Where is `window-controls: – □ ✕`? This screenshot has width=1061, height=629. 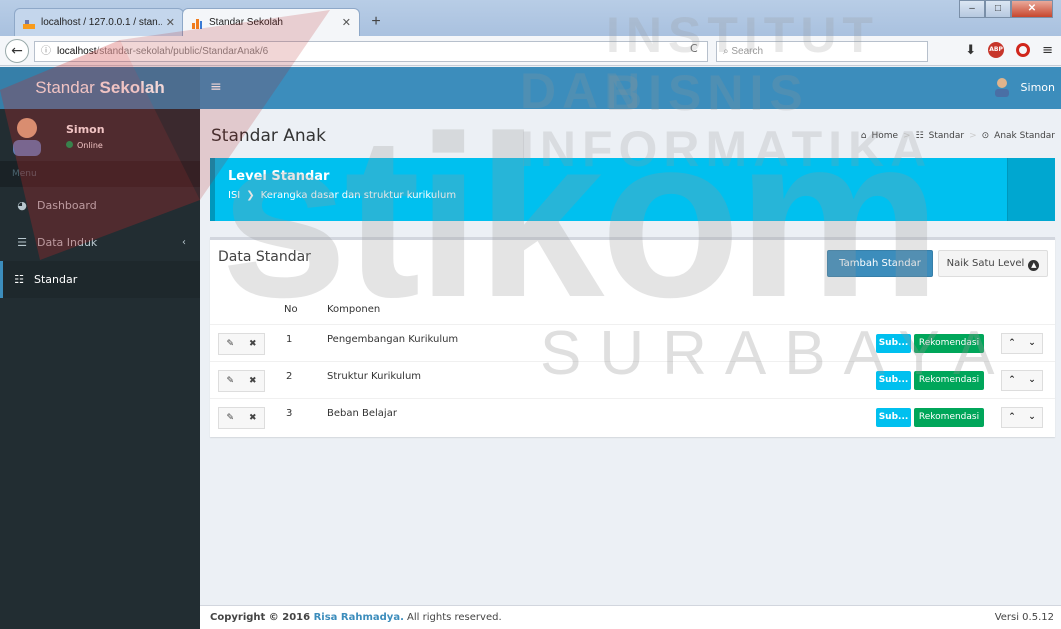
window-controls: – □ ✕ is located at coordinates (1006, 10).